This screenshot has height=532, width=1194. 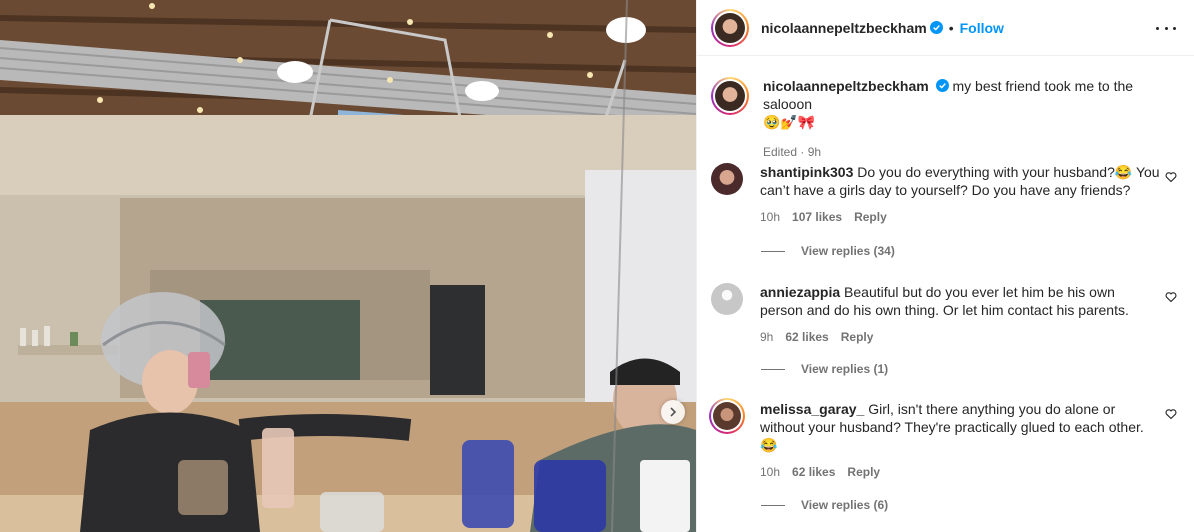 I want to click on caption-username: nicolaannepeltzbeckham, so click(x=846, y=86).